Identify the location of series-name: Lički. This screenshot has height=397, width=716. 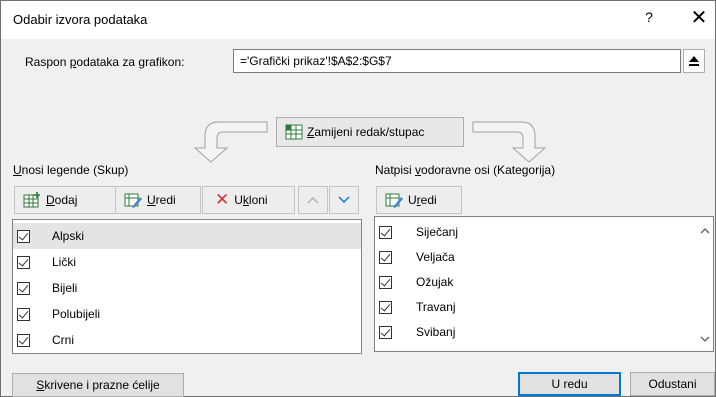
(64, 262).